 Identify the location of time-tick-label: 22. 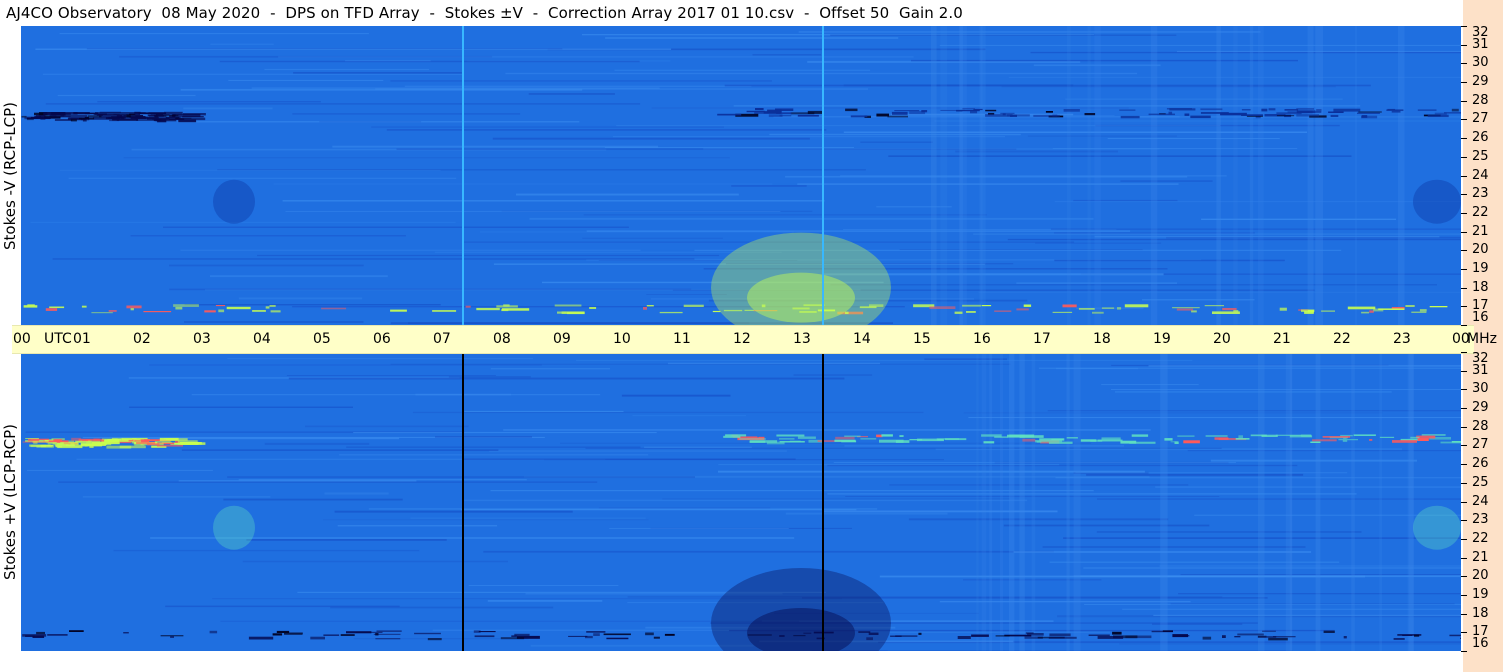
(1342, 339).